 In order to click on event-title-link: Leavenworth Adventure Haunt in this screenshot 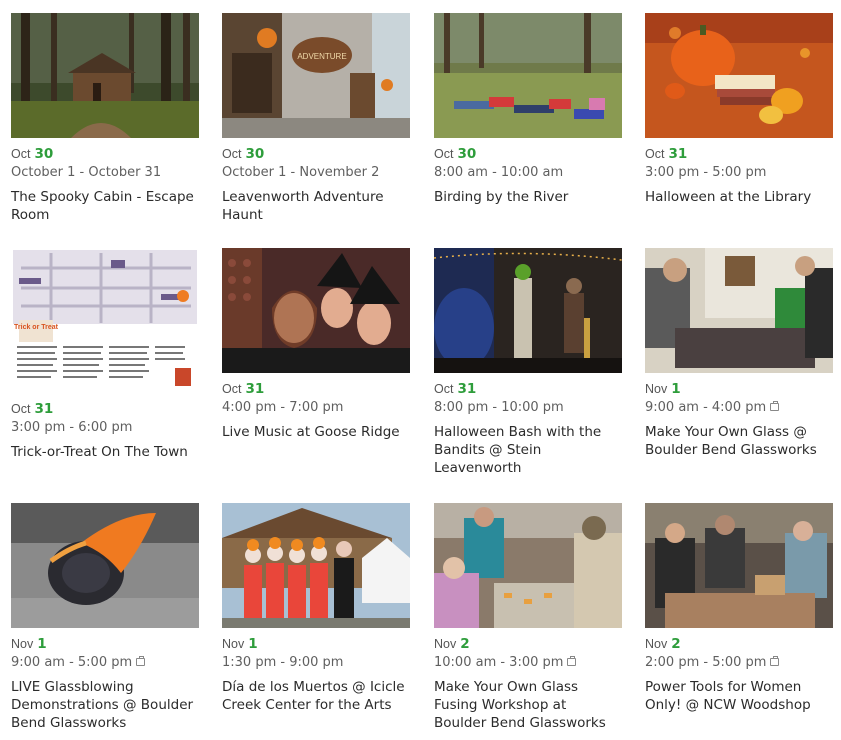, I will do `click(316, 206)`.